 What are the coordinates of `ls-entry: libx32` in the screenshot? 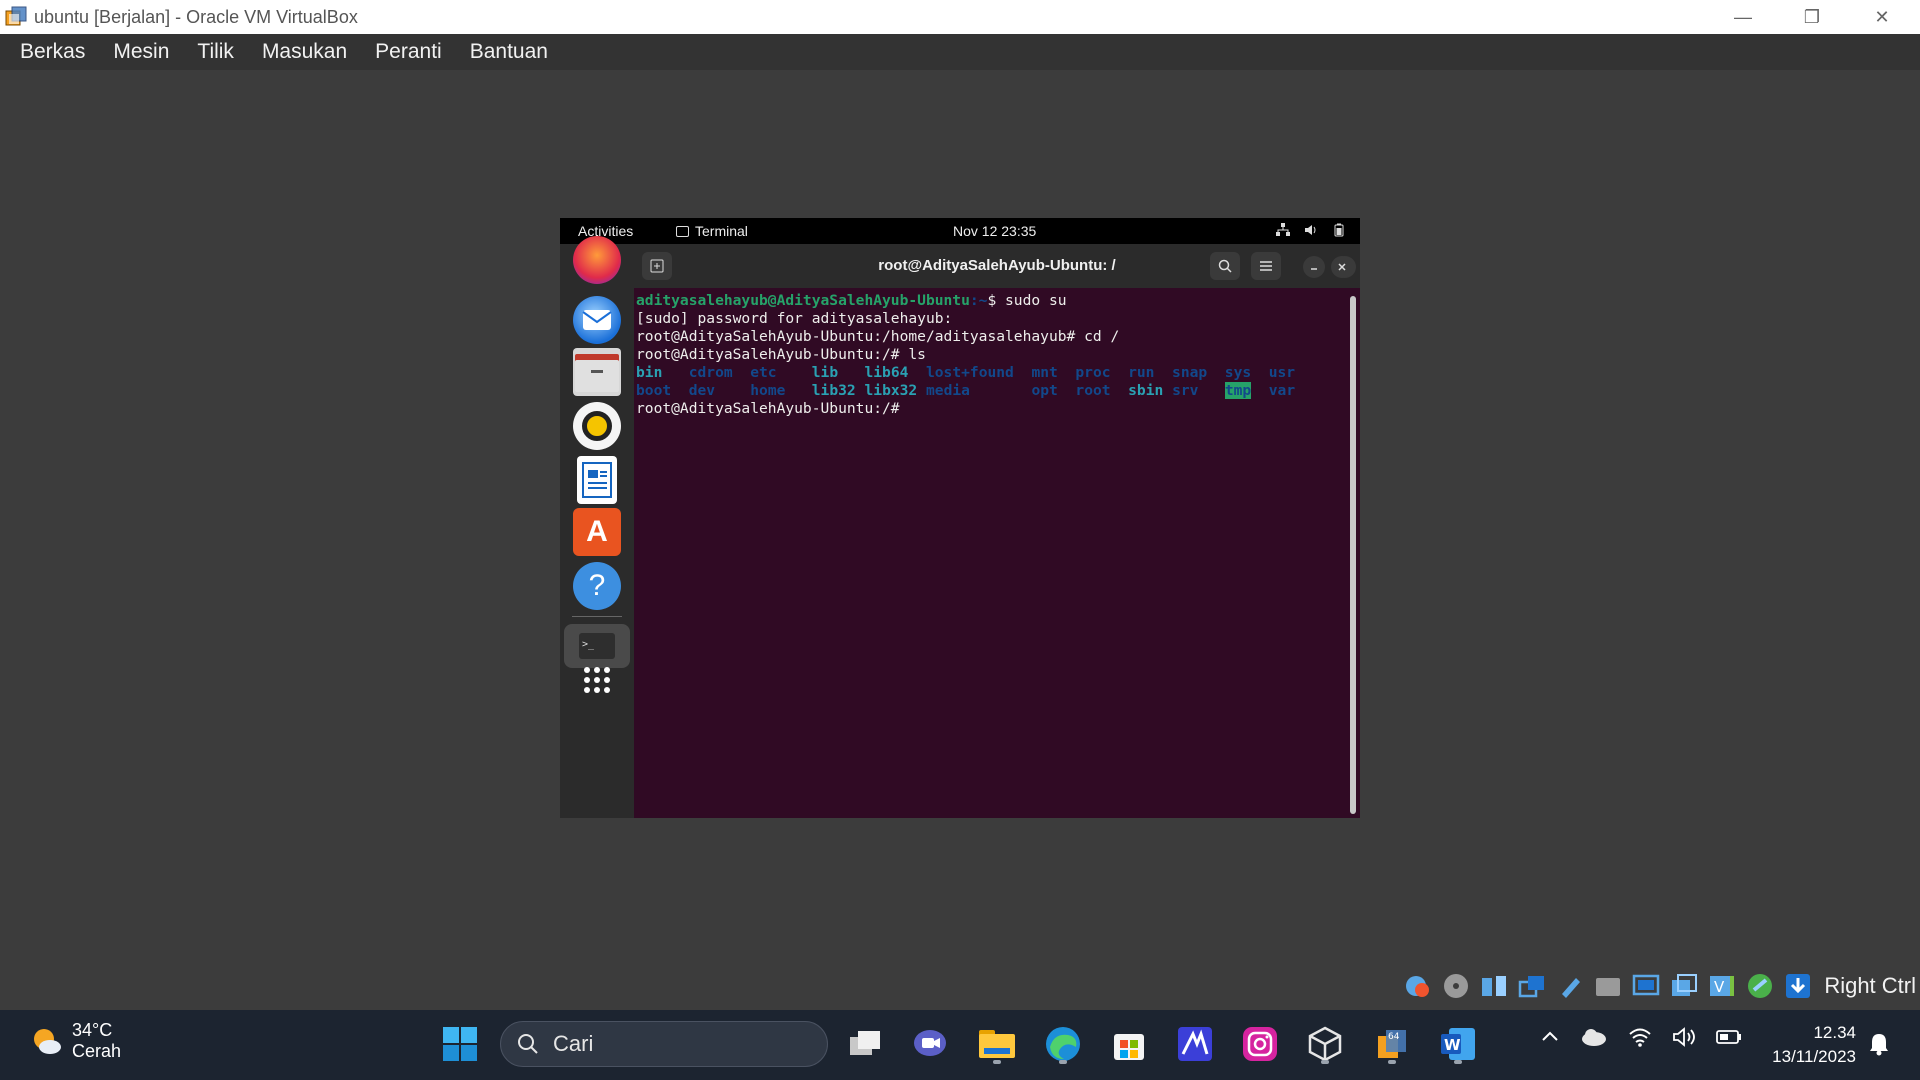 It's located at (891, 390).